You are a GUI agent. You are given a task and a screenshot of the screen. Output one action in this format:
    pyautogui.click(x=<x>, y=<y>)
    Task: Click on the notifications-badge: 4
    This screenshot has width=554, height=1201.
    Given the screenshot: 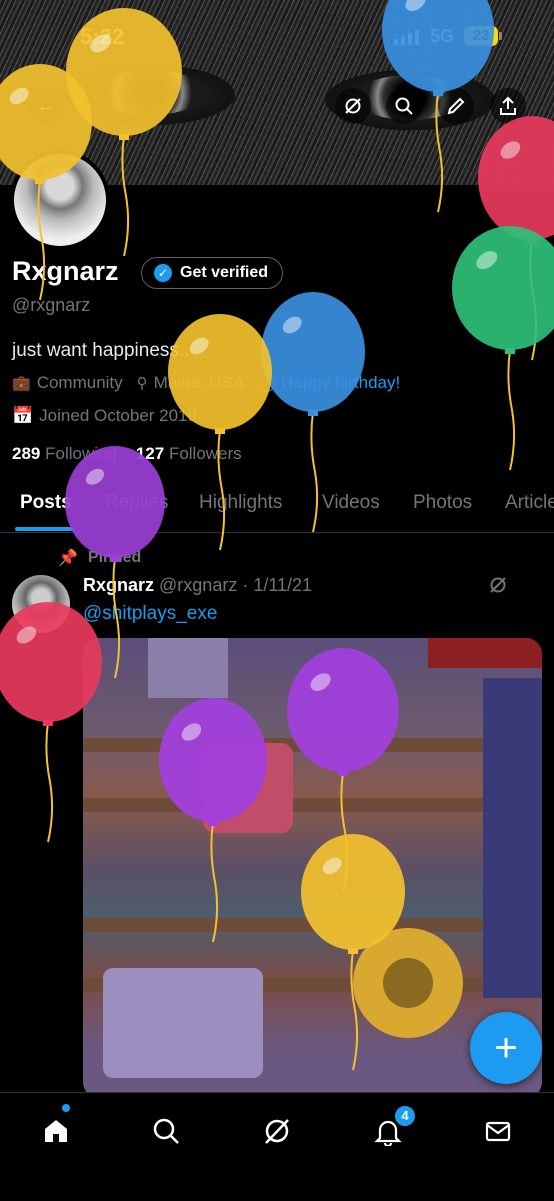 What is the action you would take?
    pyautogui.click(x=405, y=1116)
    